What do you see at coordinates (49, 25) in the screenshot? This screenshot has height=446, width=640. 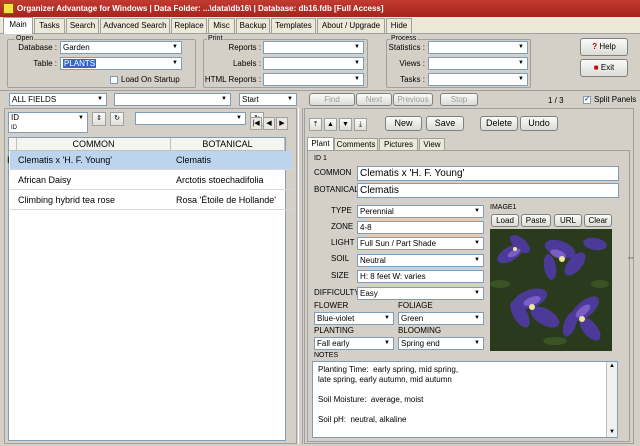 I see `tab-tasks: Tasks` at bounding box center [49, 25].